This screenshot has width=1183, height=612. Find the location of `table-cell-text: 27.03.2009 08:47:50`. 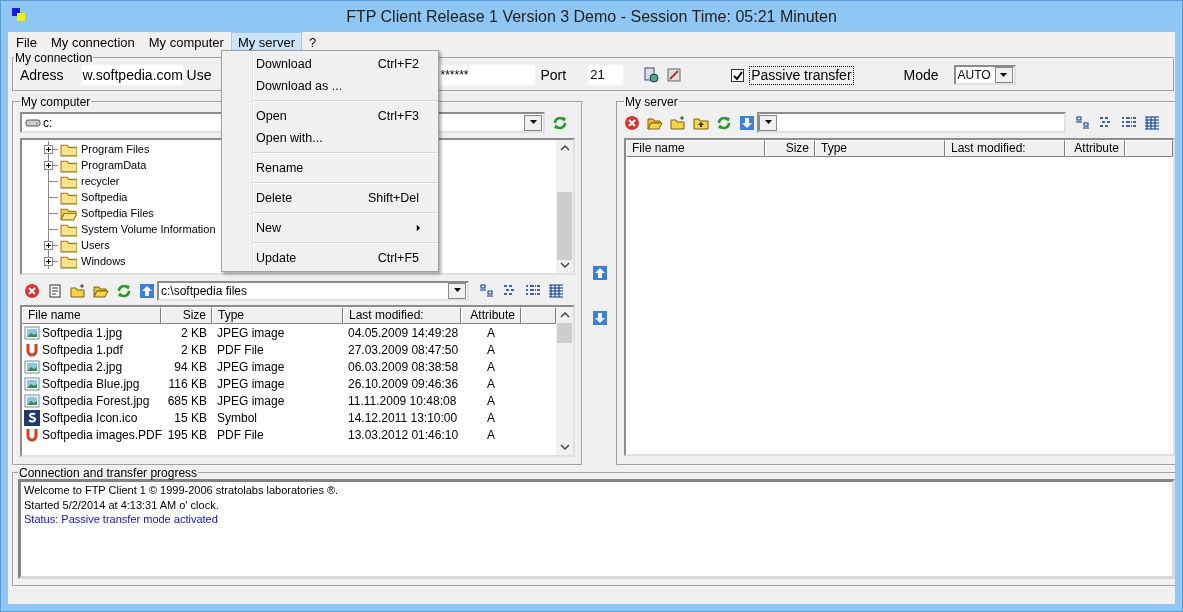

table-cell-text: 27.03.2009 08:47:50 is located at coordinates (403, 349).